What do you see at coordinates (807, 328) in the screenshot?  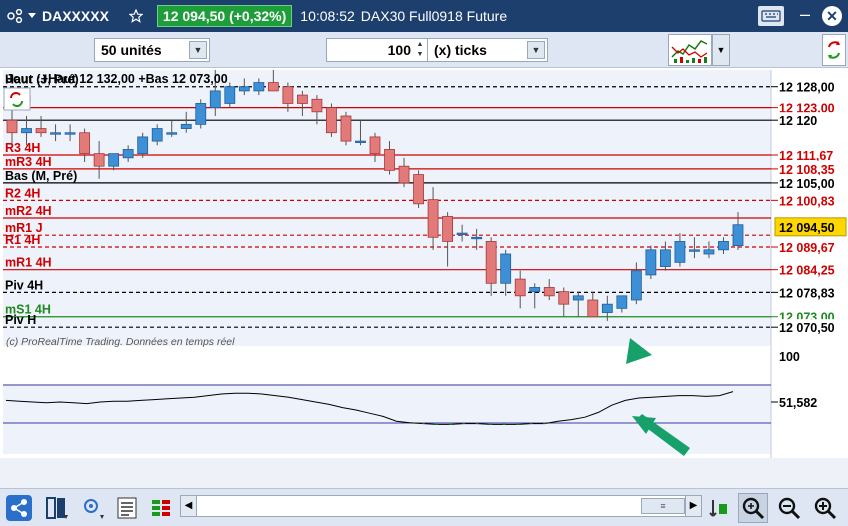 I see `price-axis-label: 12 070,50` at bounding box center [807, 328].